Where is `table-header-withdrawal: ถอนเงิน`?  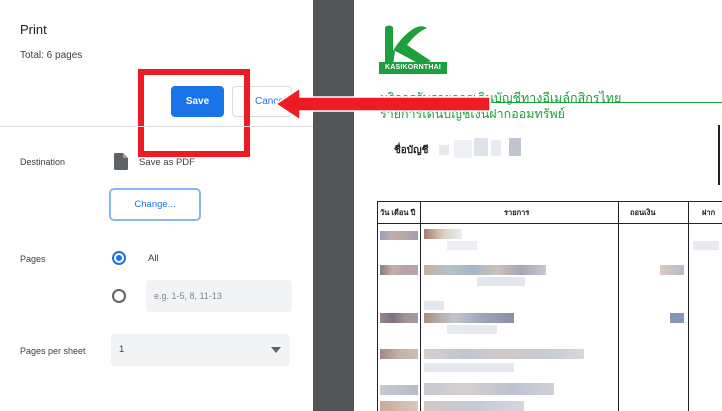 table-header-withdrawal: ถอนเงิน is located at coordinates (643, 212).